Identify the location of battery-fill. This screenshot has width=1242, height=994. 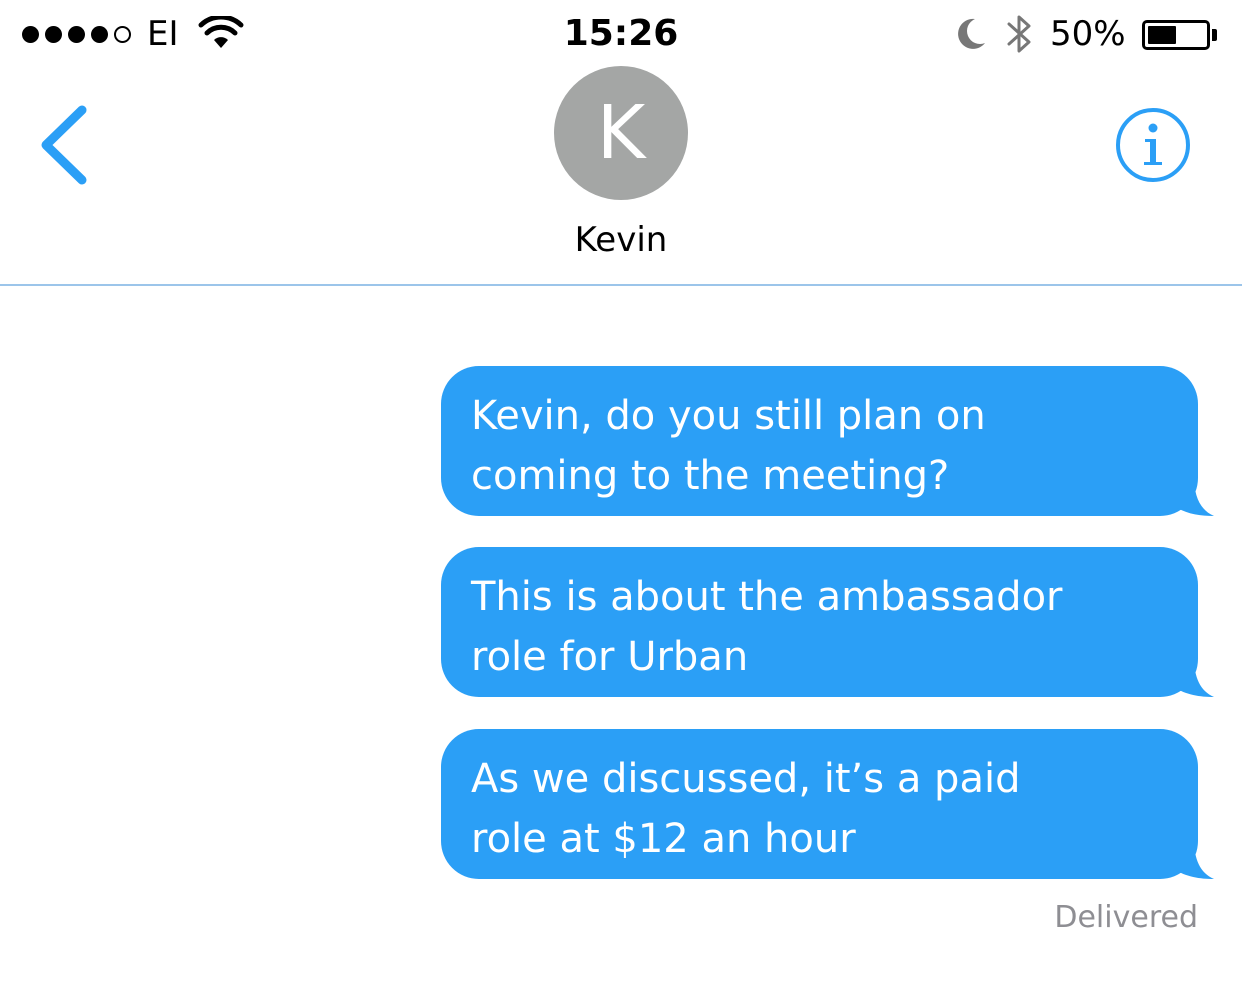
(1162, 35).